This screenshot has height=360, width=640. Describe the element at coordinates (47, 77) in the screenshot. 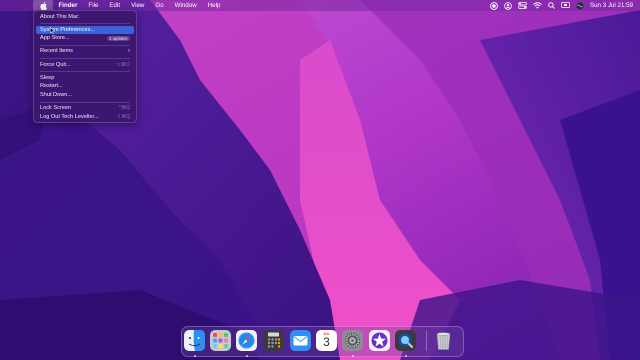

I see `menu-item-label: Sleep` at that location.